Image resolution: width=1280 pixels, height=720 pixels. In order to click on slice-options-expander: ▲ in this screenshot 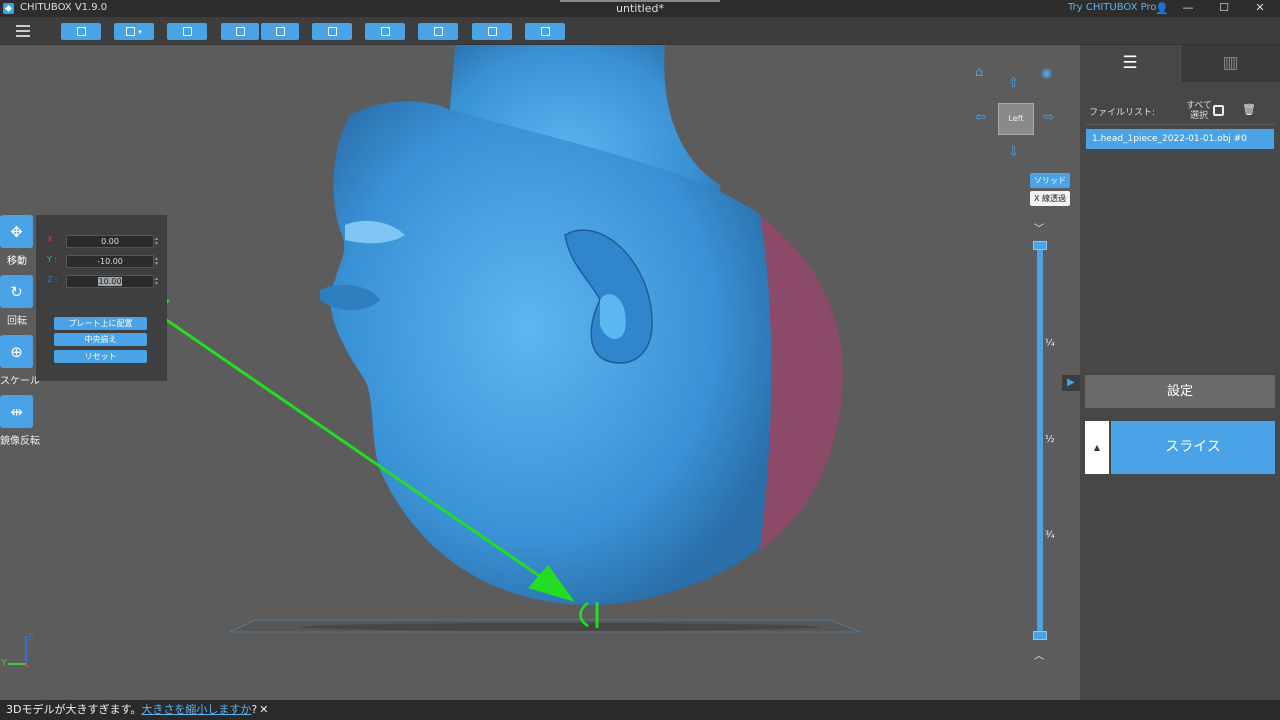, I will do `click(1097, 447)`.